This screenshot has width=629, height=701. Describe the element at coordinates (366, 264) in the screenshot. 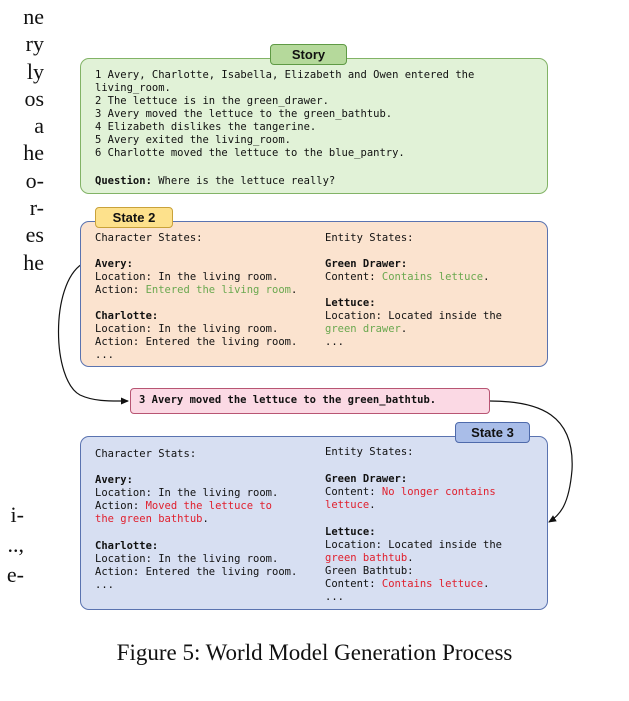

I see `state2-green-drawer-name: Green Drawer:` at that location.